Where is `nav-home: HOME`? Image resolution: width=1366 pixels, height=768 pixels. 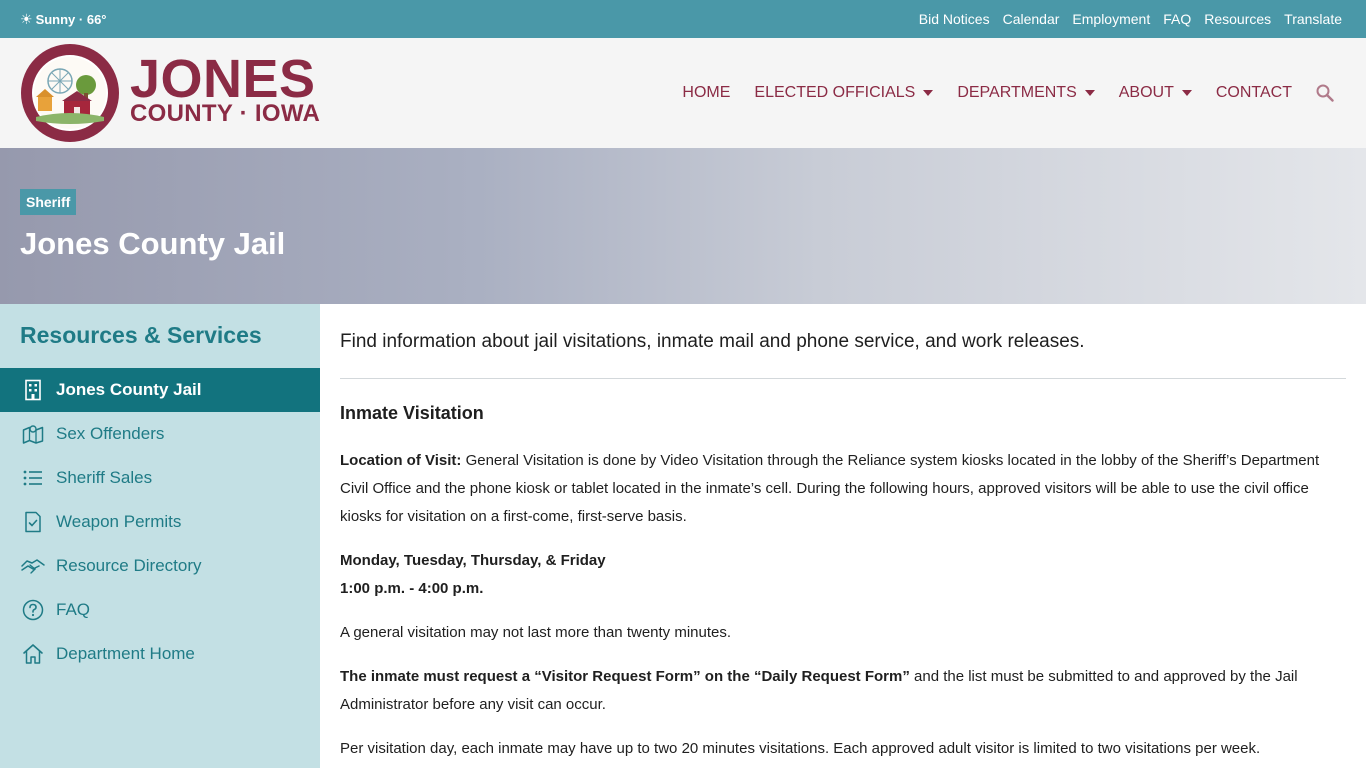 nav-home: HOME is located at coordinates (706, 93).